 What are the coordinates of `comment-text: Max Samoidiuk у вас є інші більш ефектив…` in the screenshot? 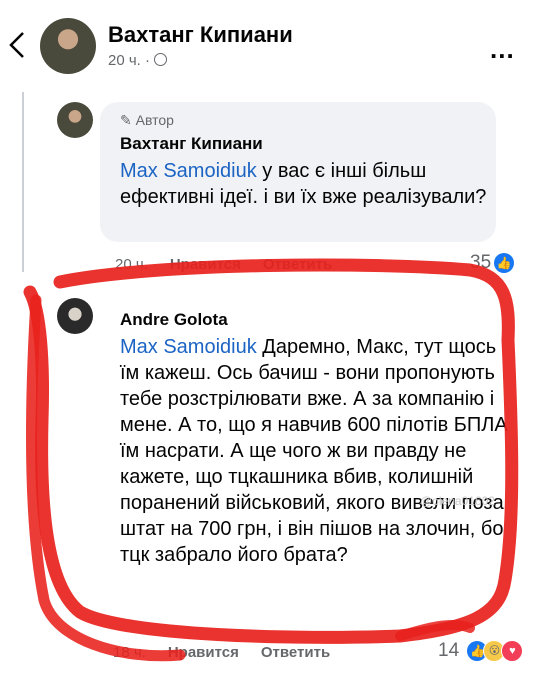 It's located at (305, 184).